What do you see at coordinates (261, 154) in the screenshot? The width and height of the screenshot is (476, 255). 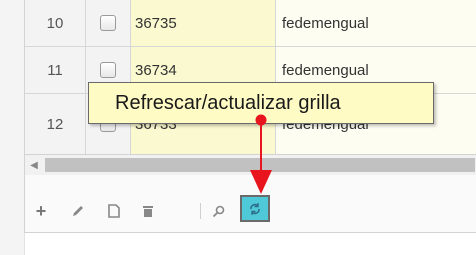 I see `callout-arrow` at bounding box center [261, 154].